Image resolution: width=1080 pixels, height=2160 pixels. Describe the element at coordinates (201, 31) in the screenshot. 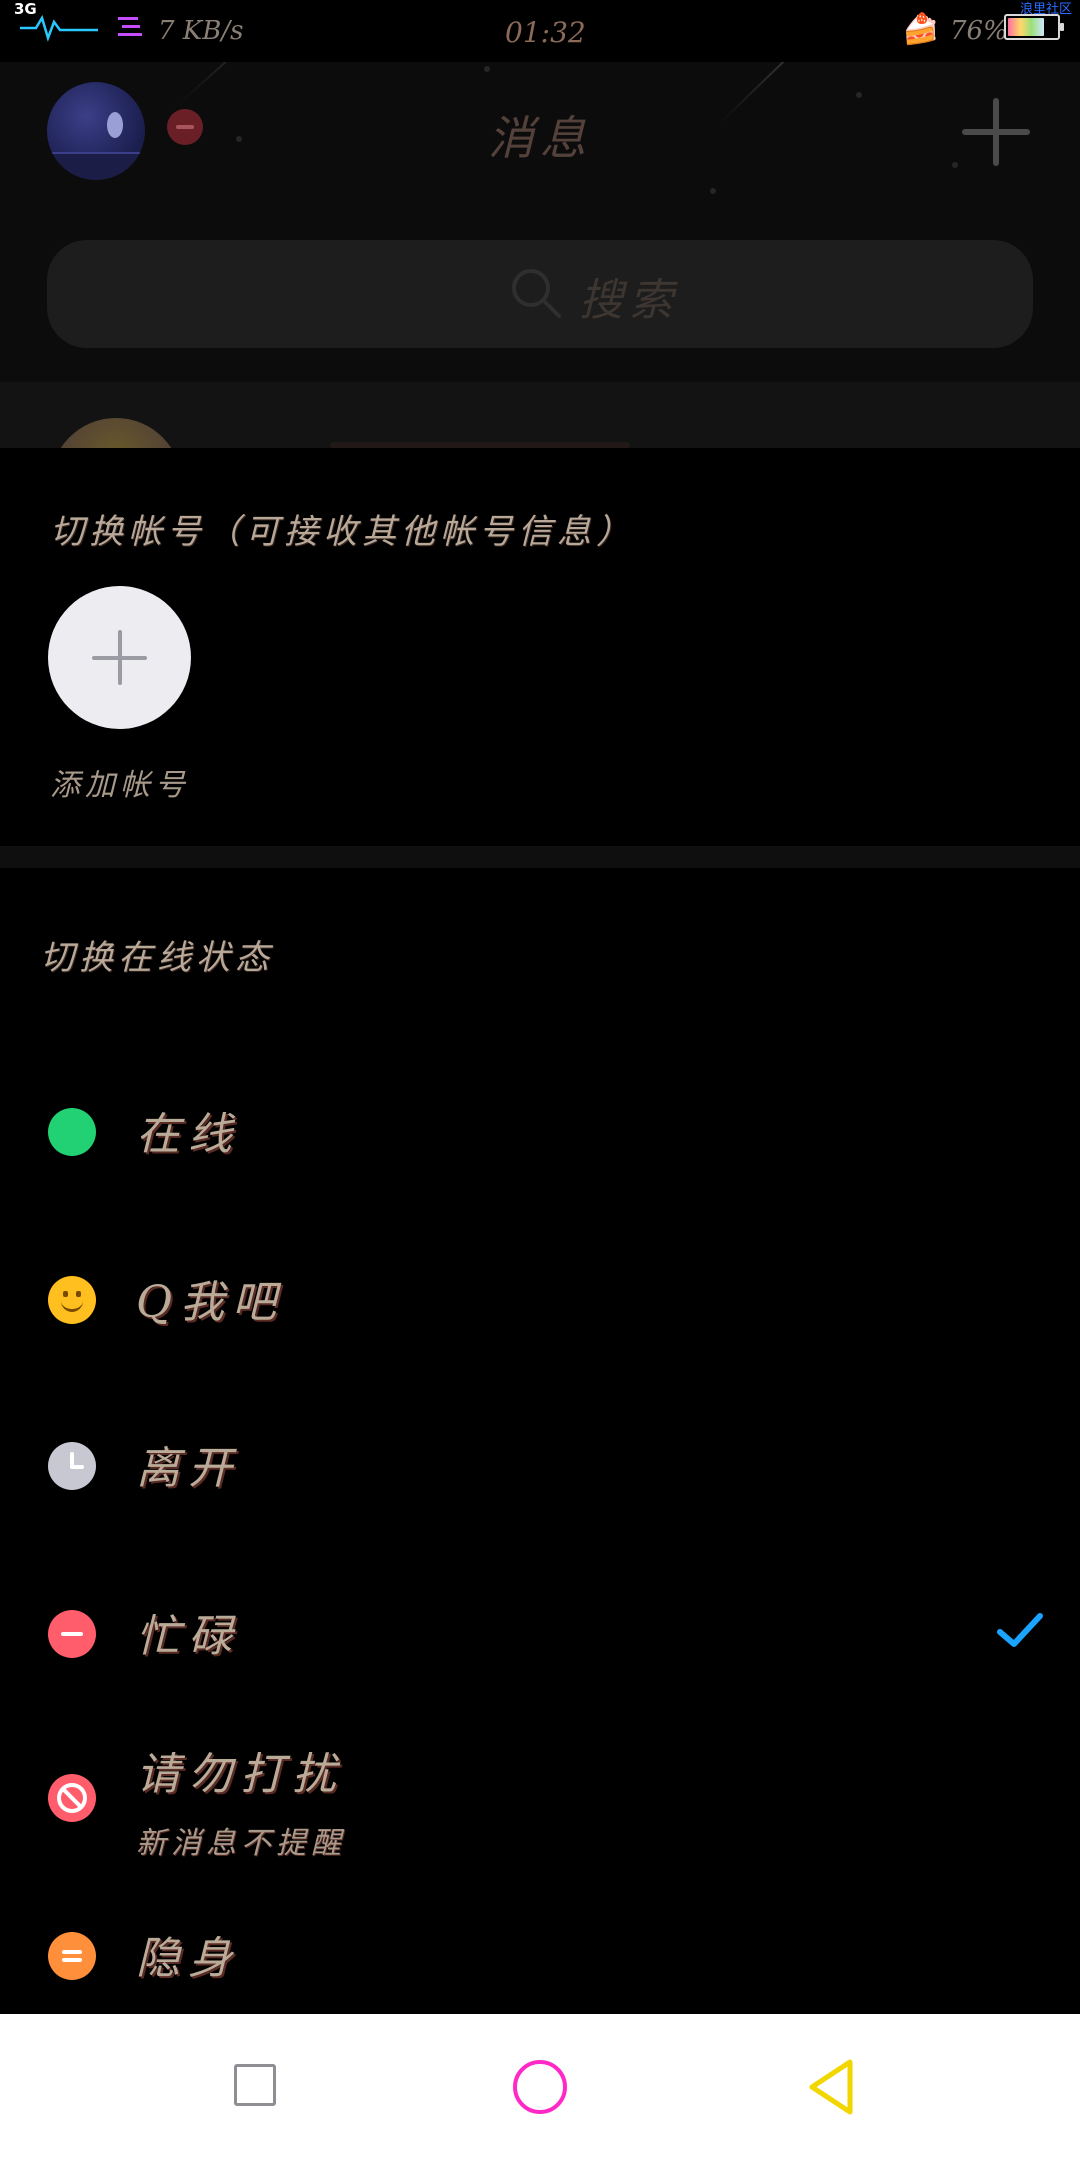

I see `network-speed: 7 KB/s` at that location.